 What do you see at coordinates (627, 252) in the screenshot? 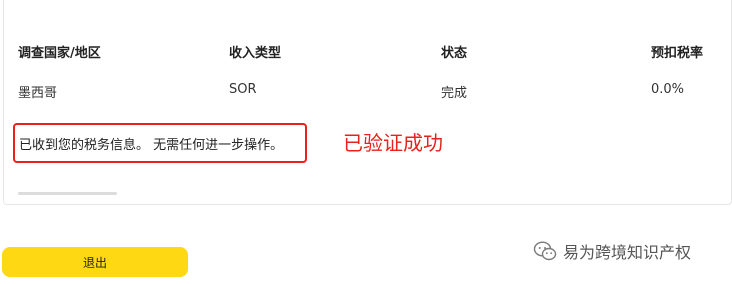
I see `watermark-text: 易为跨境知识产权` at bounding box center [627, 252].